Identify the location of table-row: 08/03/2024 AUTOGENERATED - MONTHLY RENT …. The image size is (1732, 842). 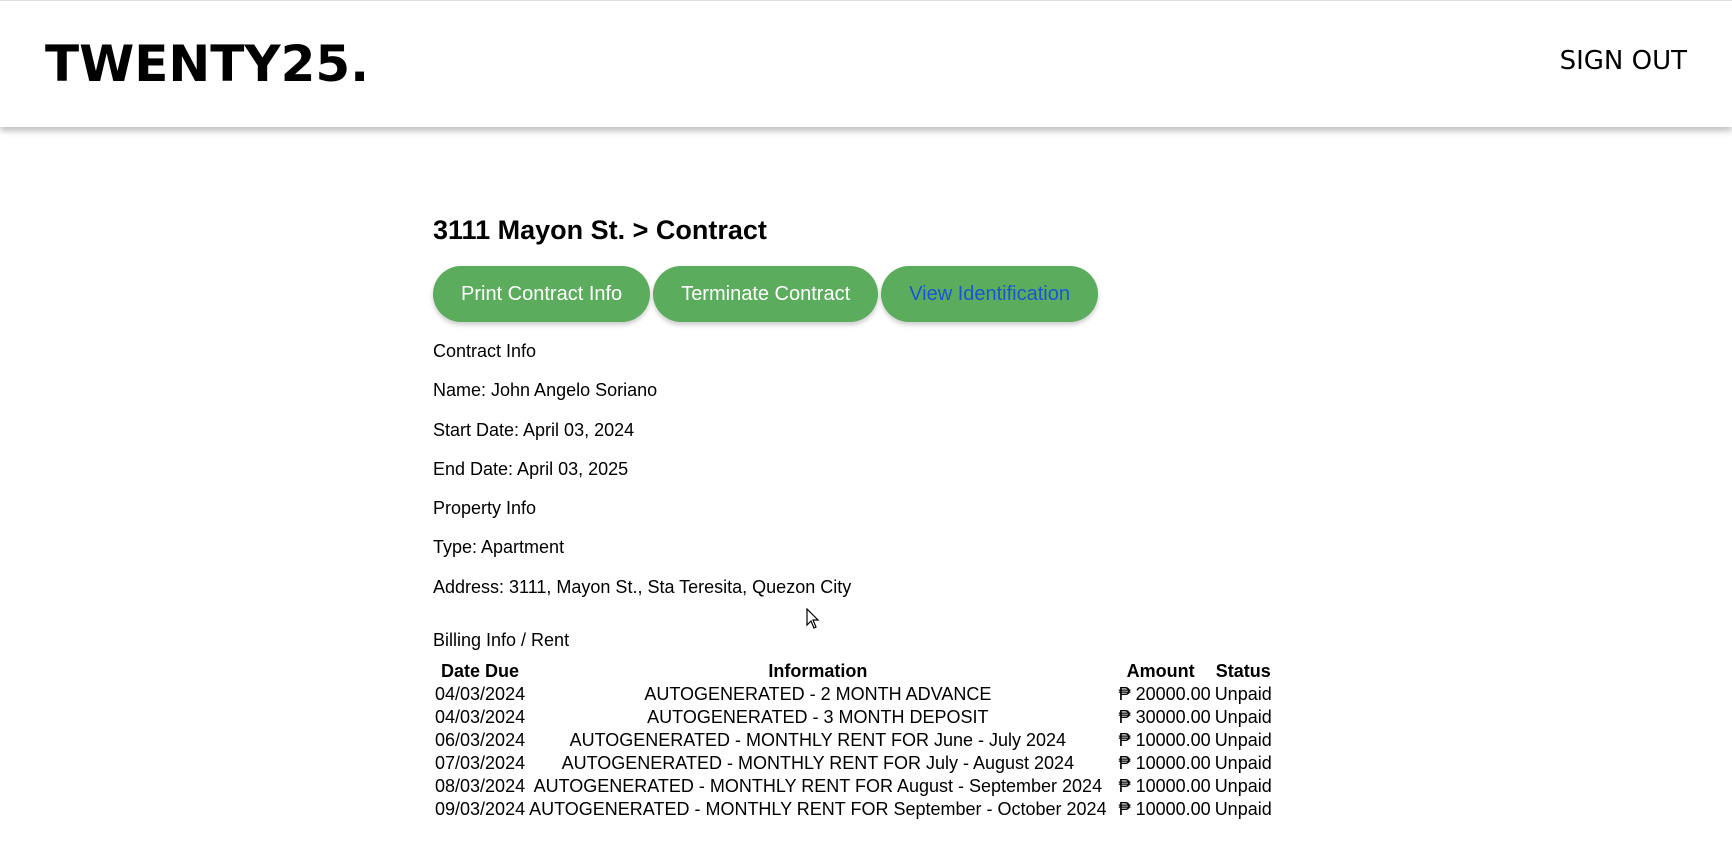
(853, 786).